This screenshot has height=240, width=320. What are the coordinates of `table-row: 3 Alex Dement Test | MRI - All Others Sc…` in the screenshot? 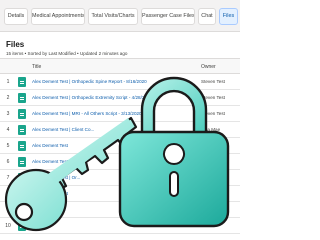 It's located at (120, 114).